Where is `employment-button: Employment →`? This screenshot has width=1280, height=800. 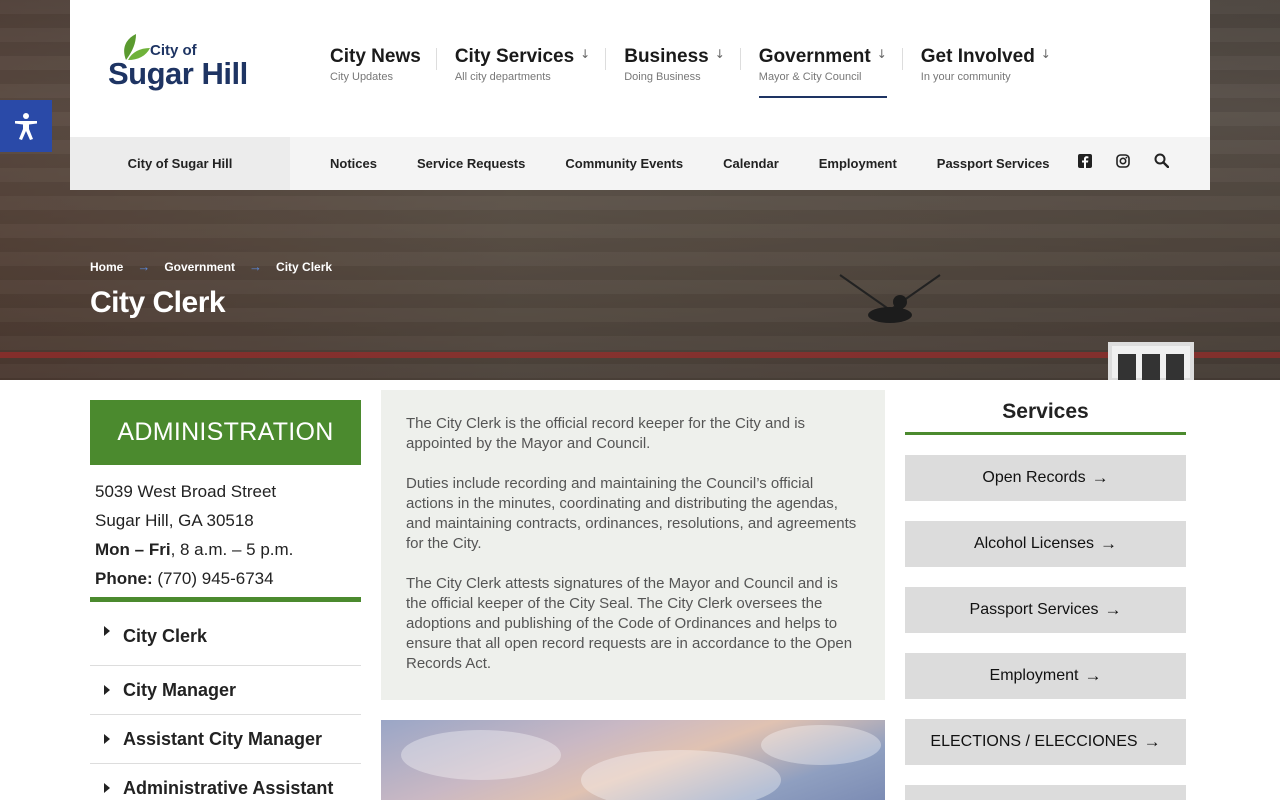 employment-button: Employment → is located at coordinates (1045, 676).